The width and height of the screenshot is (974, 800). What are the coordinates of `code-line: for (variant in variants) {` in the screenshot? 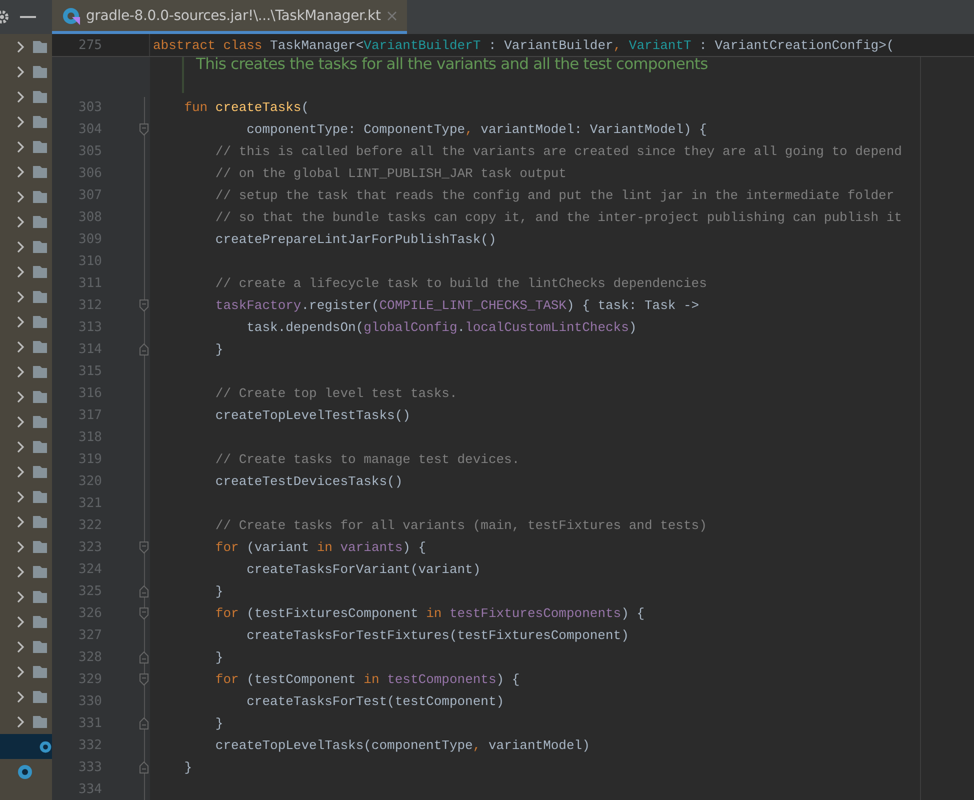 It's located at (320, 547).